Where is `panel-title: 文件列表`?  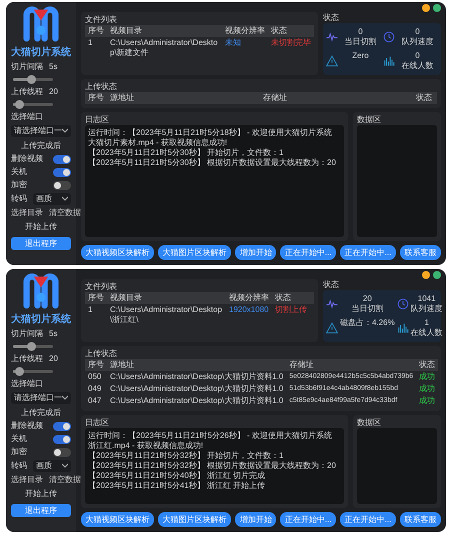
panel-title: 文件列表 is located at coordinates (101, 286).